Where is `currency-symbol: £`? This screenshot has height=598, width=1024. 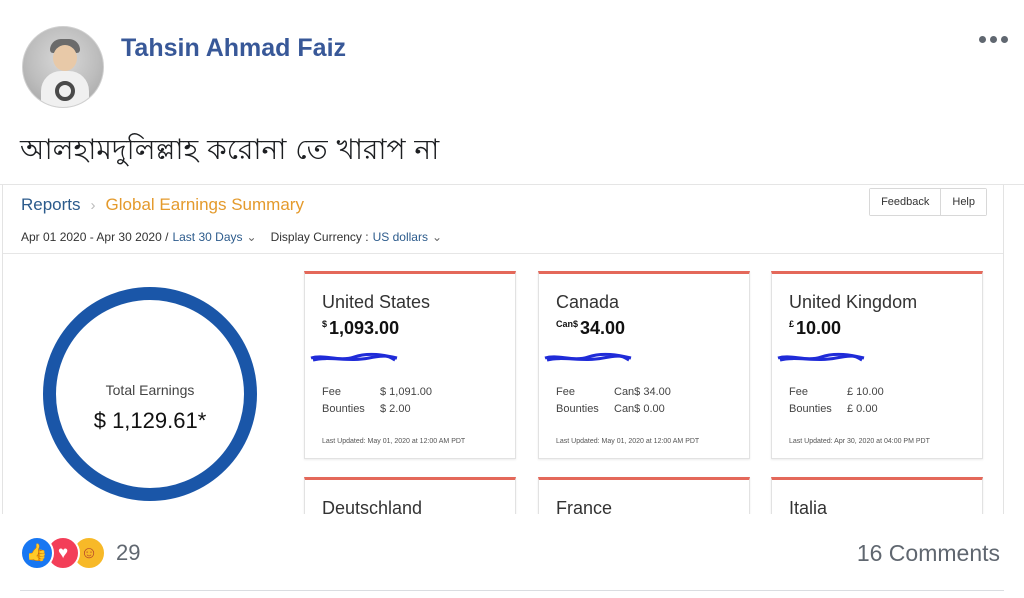
currency-symbol: £ is located at coordinates (792, 324).